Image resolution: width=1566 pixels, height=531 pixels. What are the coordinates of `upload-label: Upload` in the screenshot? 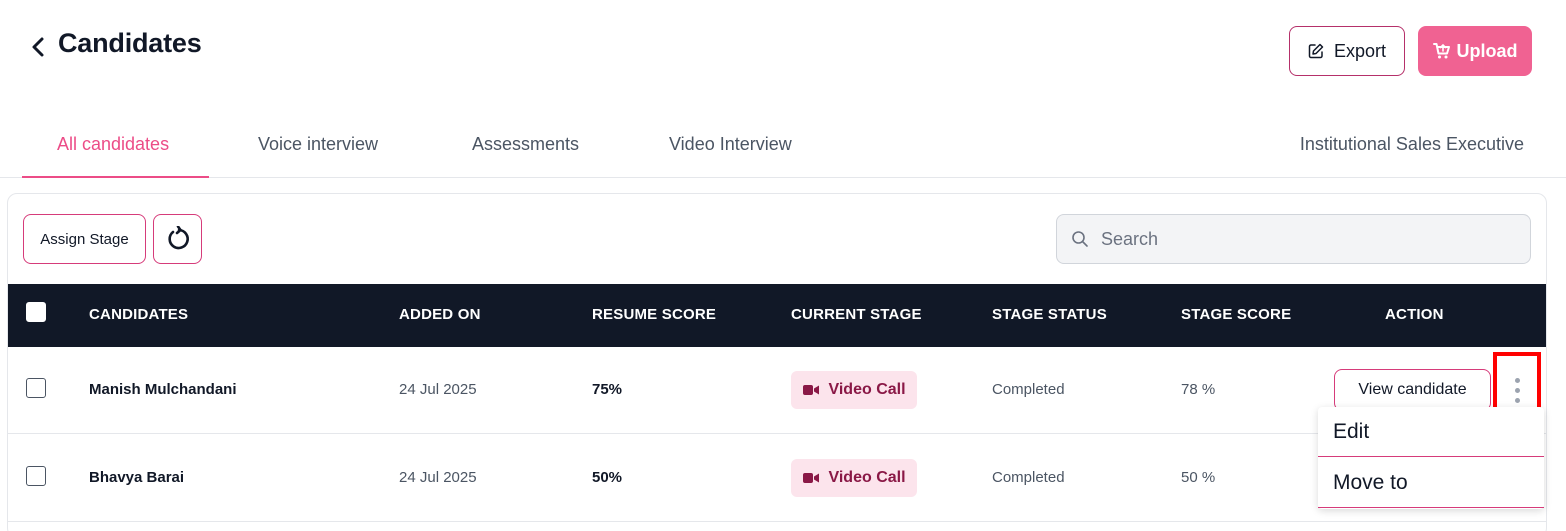 It's located at (1487, 50).